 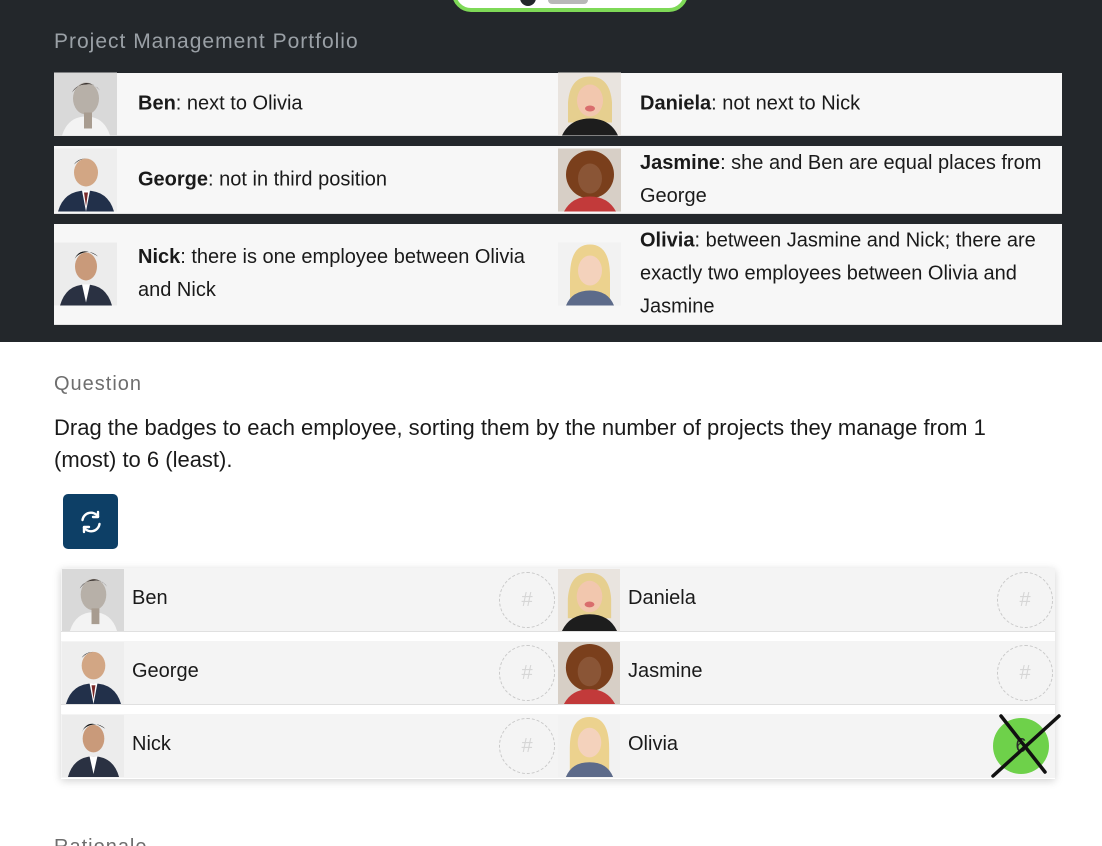 I want to click on employee-name: Jasmine, so click(x=665, y=671).